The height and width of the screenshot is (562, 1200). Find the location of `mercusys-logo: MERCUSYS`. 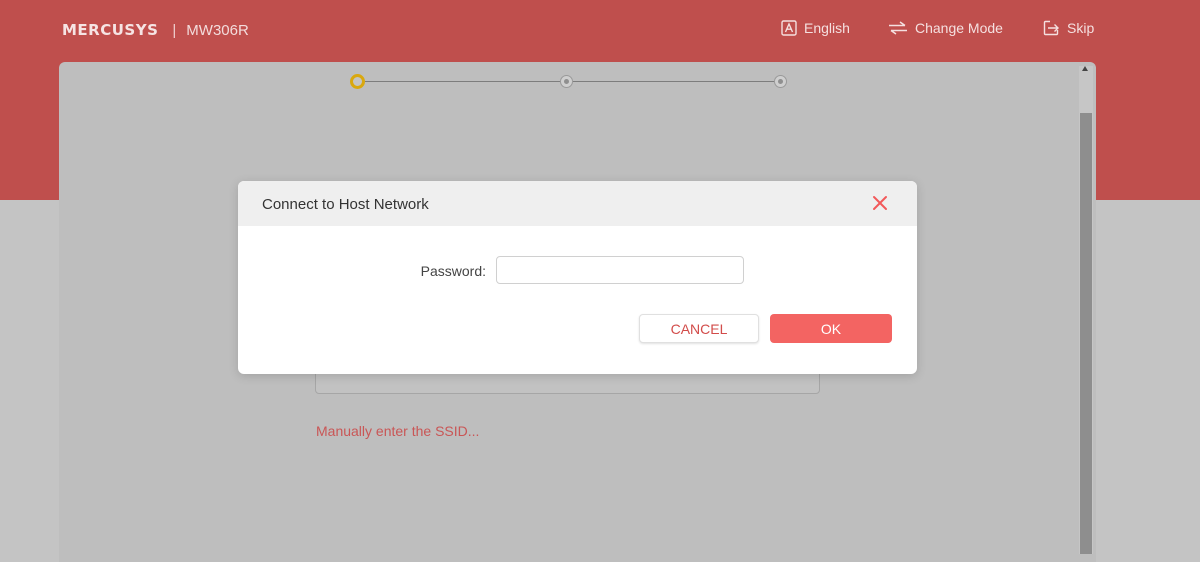

mercusys-logo: MERCUSYS is located at coordinates (110, 30).